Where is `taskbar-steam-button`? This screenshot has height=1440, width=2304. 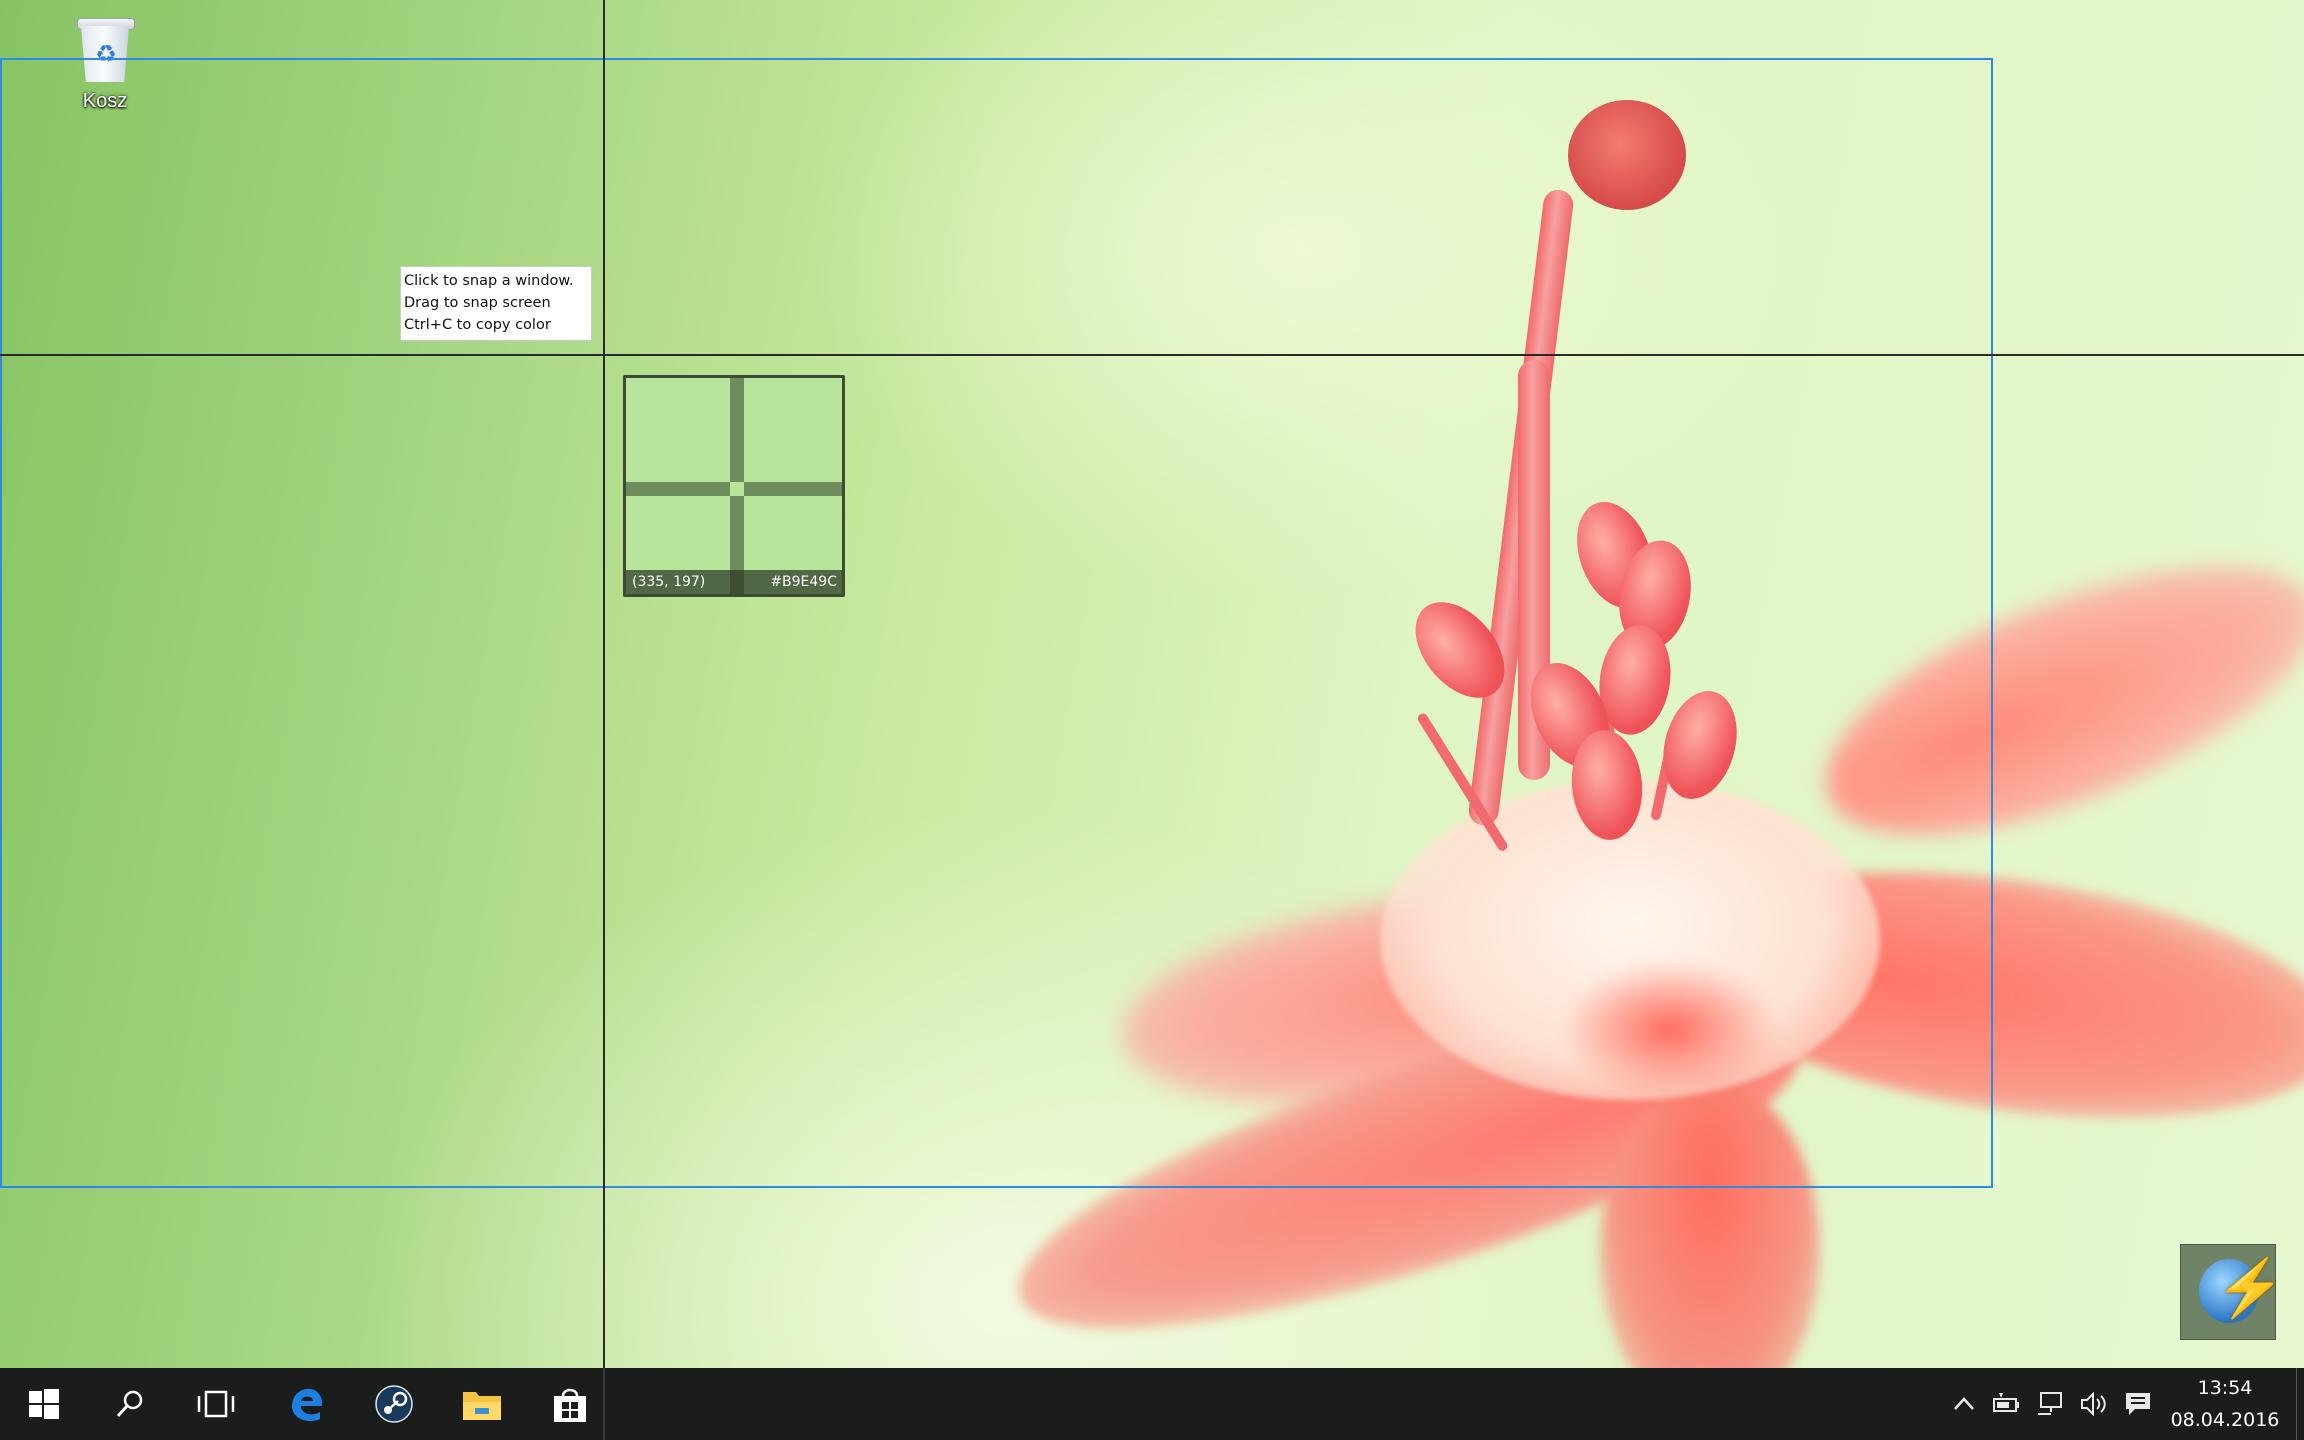
taskbar-steam-button is located at coordinates (394, 1404).